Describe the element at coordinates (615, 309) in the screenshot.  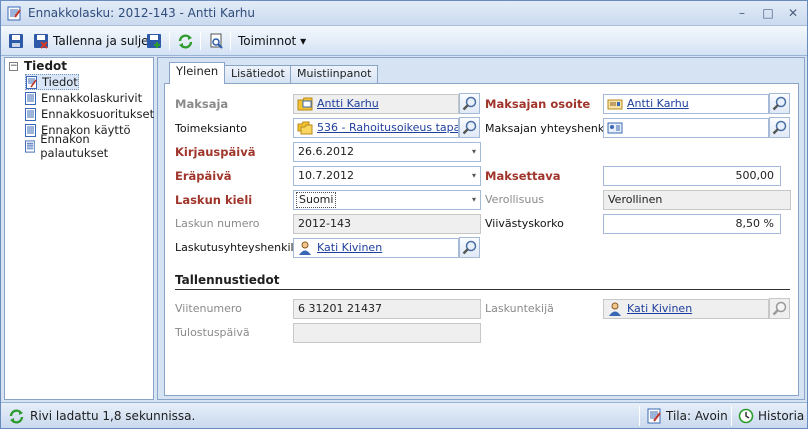
I see `person-icon` at that location.